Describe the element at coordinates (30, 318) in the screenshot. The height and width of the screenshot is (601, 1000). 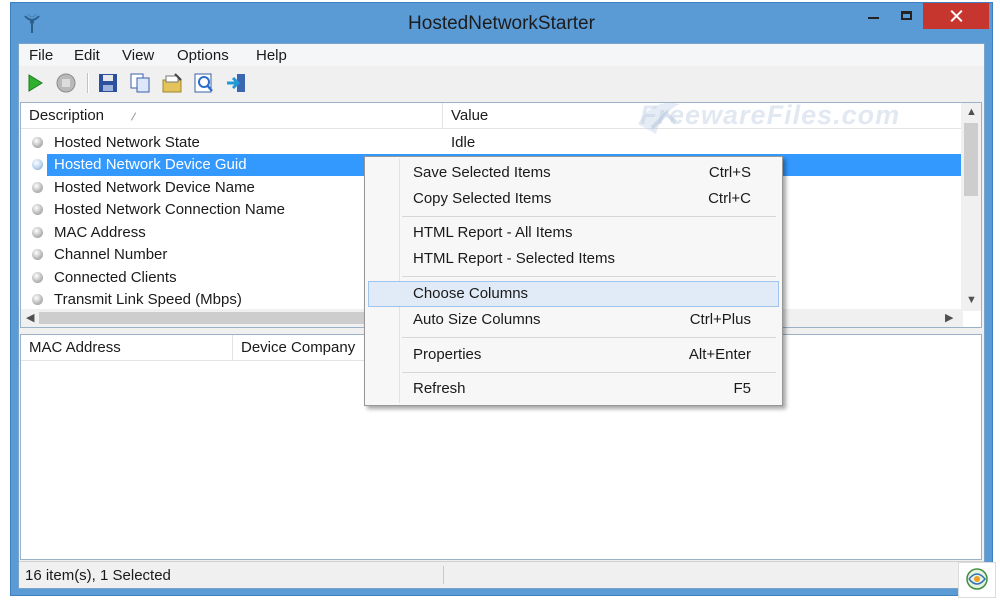
I see `scroll-left-icon: ◀` at that location.